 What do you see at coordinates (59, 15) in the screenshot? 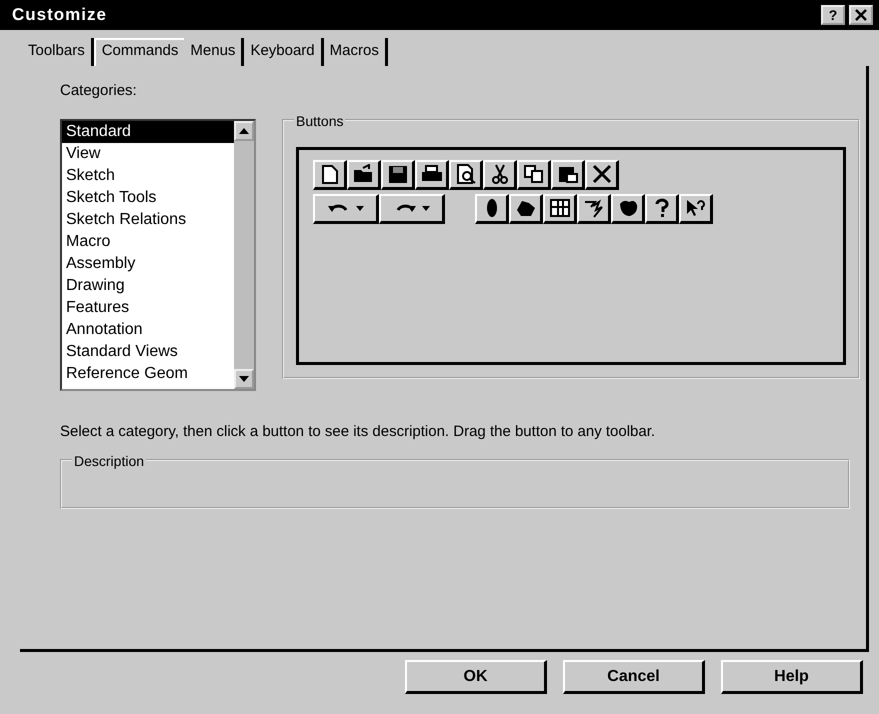
I see `window-title: Customize` at bounding box center [59, 15].